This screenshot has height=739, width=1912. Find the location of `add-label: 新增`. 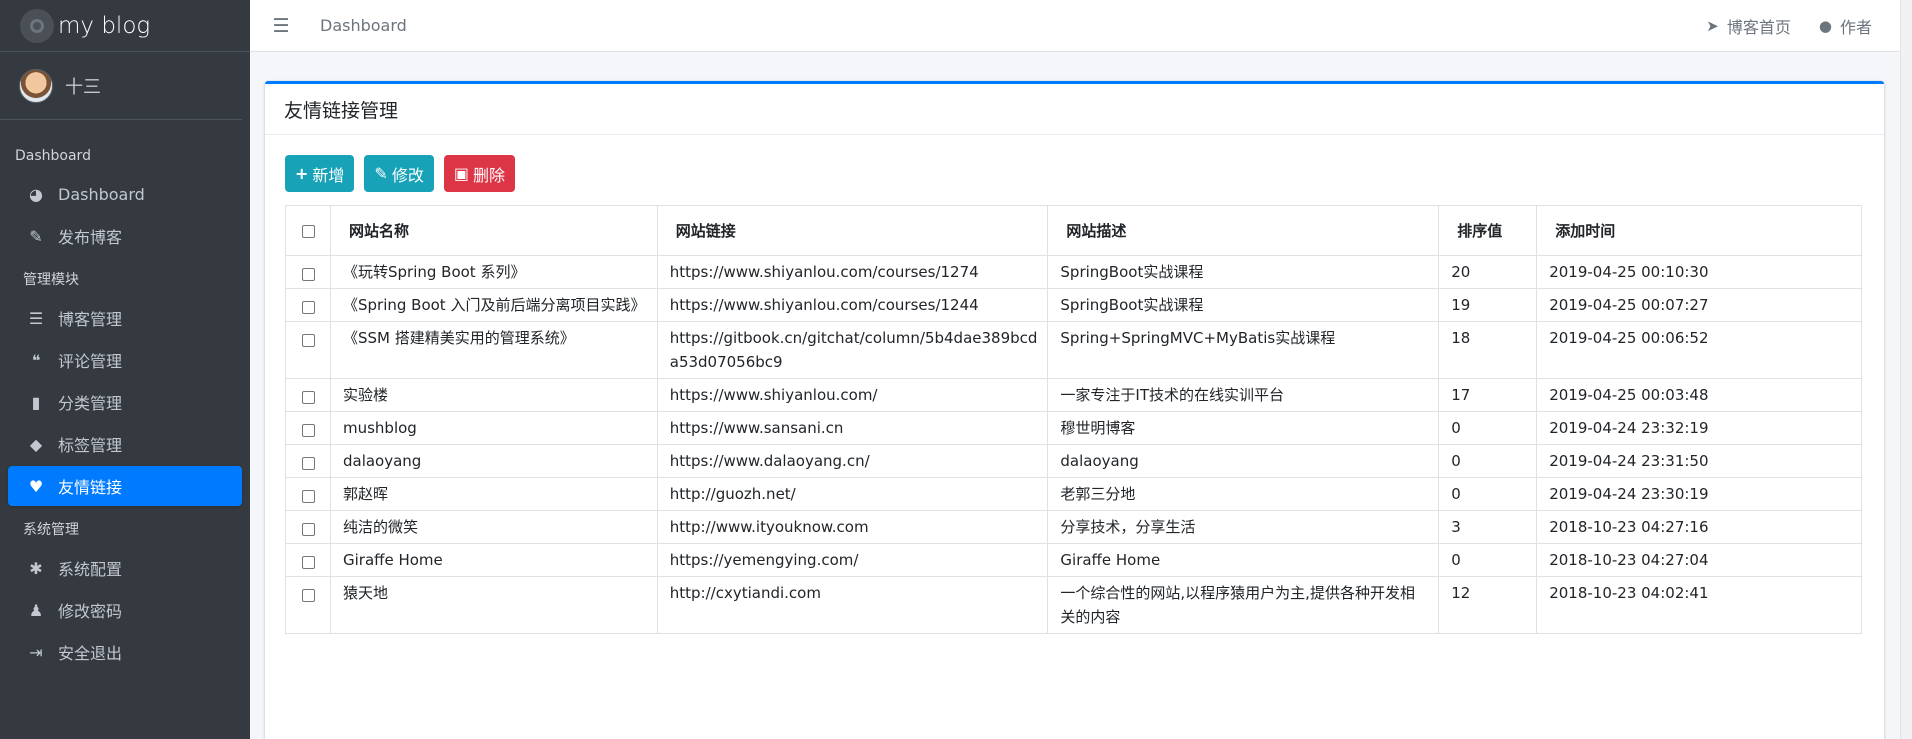

add-label: 新增 is located at coordinates (328, 175).